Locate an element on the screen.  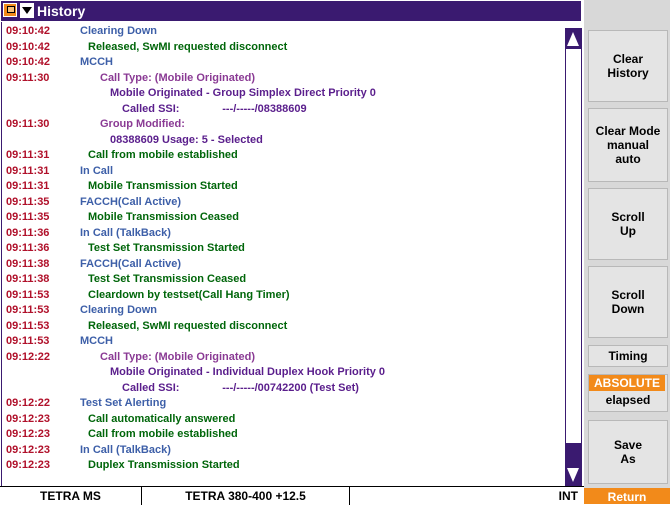
log-message: Mobile Transmission Started is located at coordinates (163, 186).